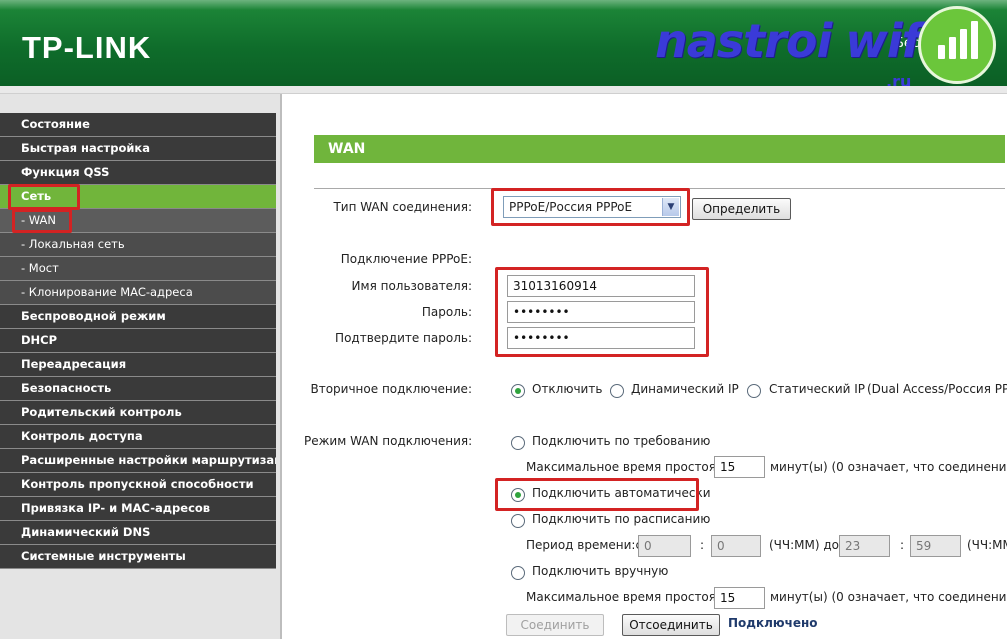 This screenshot has height=639, width=1007. I want to click on brand-logo: TP-LINK, so click(87, 47).